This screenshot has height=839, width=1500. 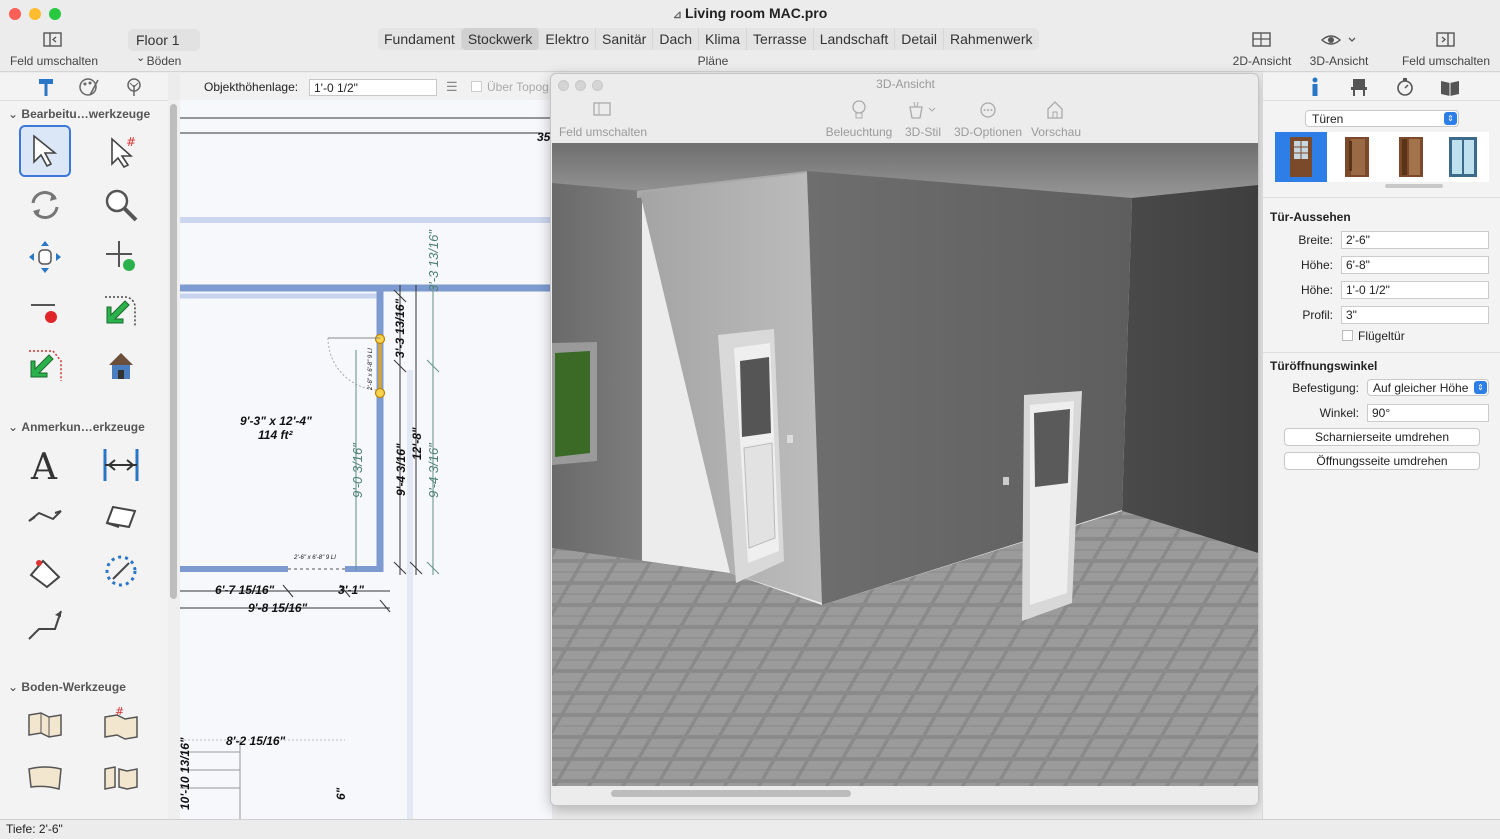 What do you see at coordinates (1382, 461) in the screenshot?
I see `flip-opening-button: Öffnungsseite umdrehen` at bounding box center [1382, 461].